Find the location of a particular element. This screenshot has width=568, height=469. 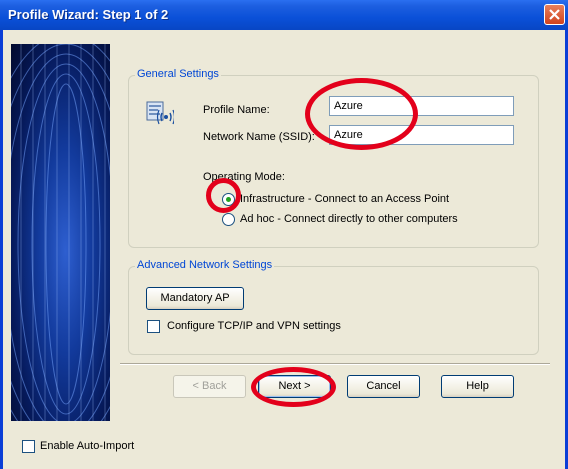

window-title: Profile Wizard: Step 1 of 2 is located at coordinates (88, 14).